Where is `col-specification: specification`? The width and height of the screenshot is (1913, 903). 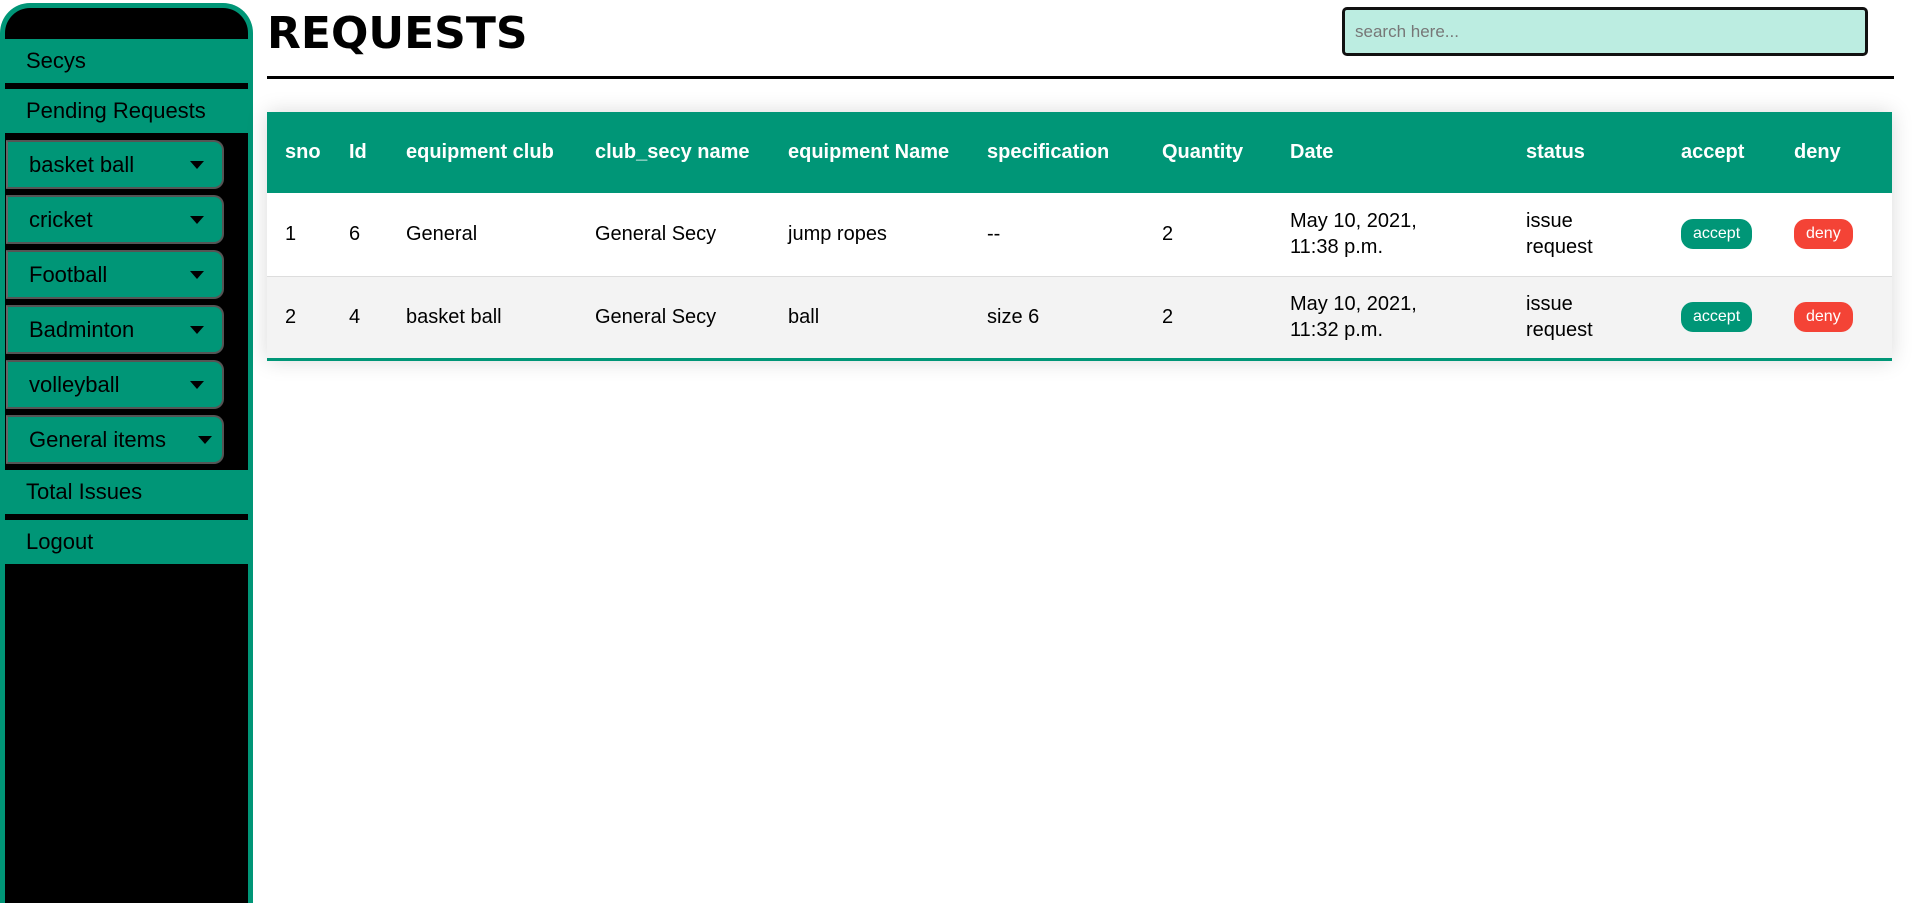 col-specification: specification is located at coordinates (1048, 152).